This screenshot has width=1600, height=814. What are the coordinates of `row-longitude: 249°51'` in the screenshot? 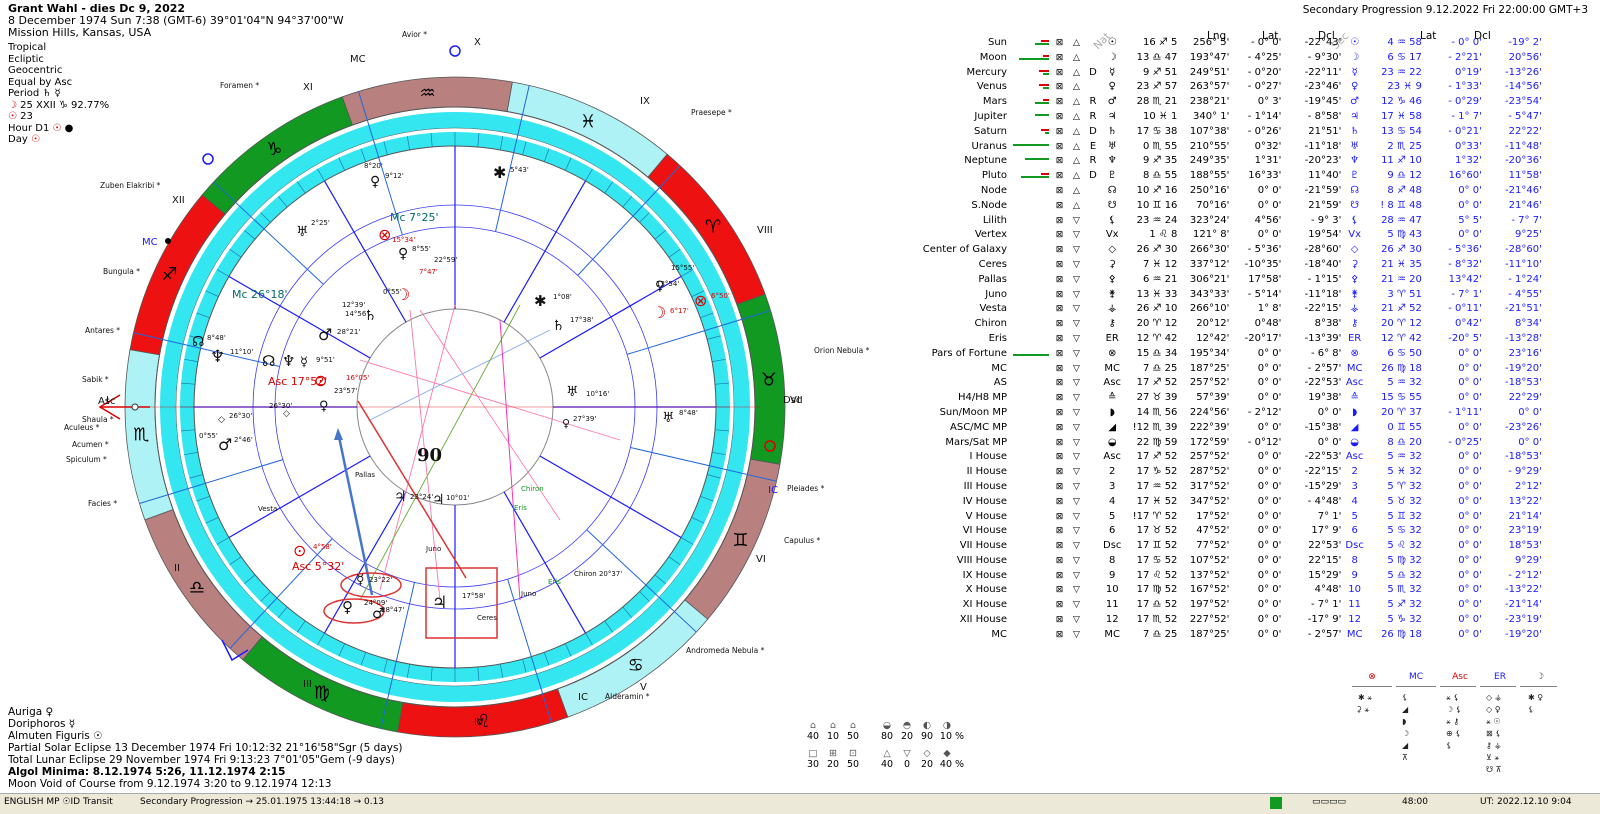 It's located at (1209, 72).